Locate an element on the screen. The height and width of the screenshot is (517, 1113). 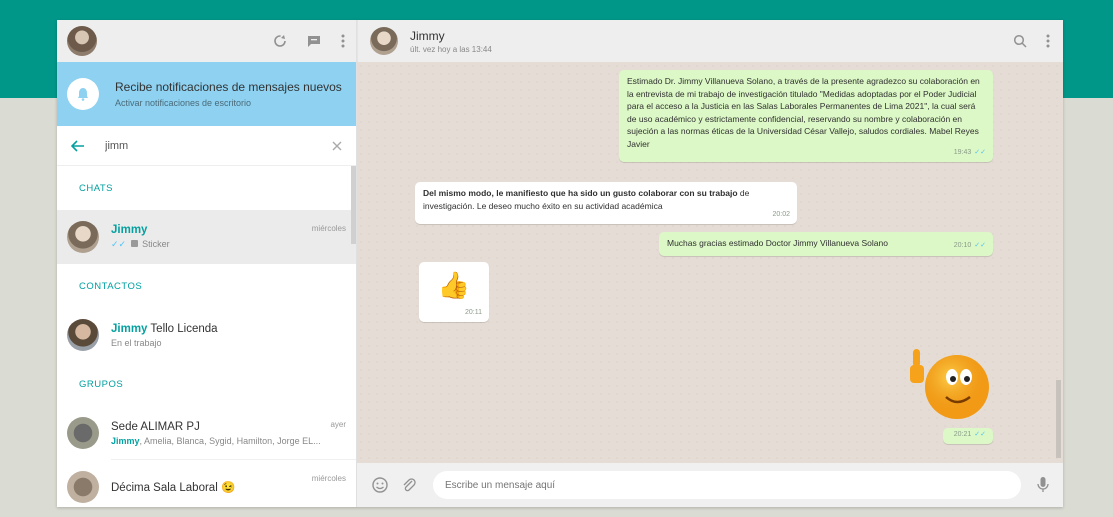
chat-name: Jimmy is located at coordinates (129, 230).